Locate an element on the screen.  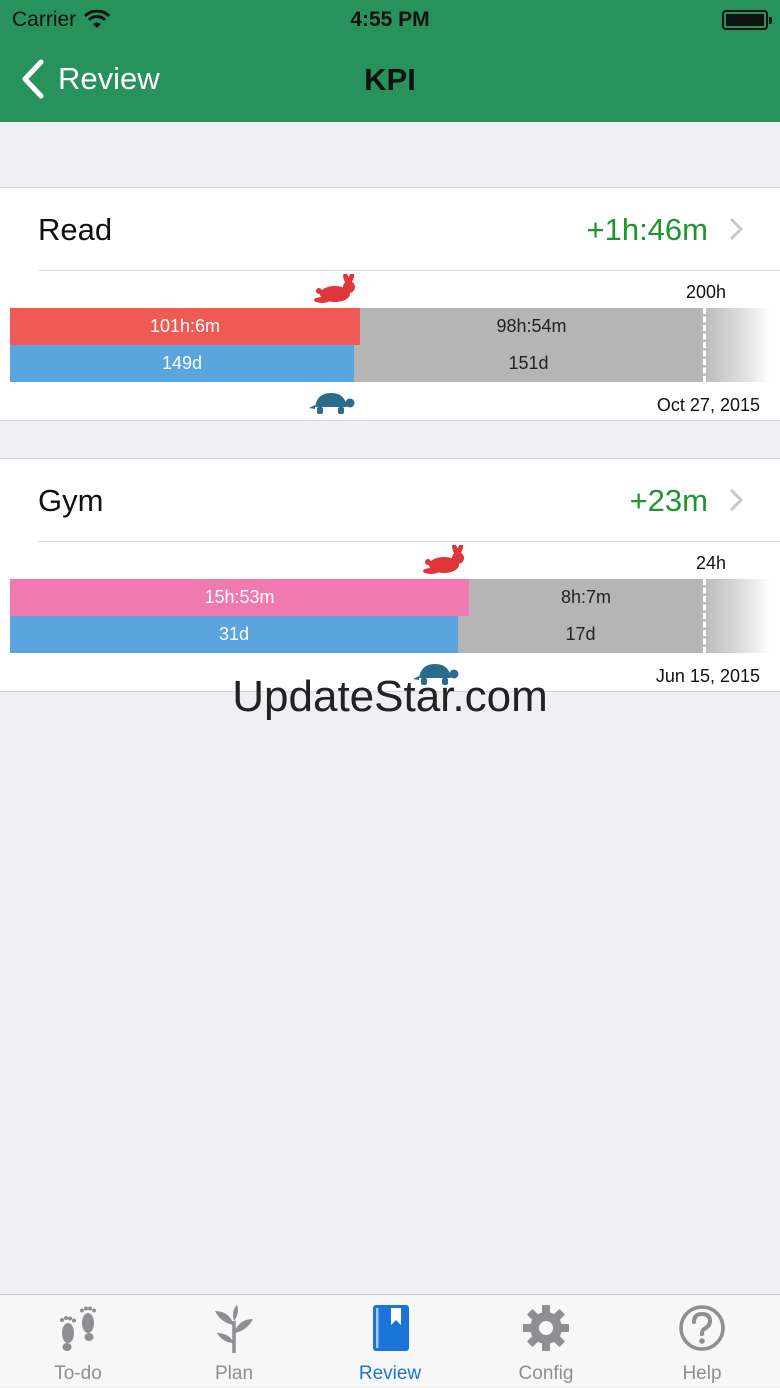
page-title: KPI is located at coordinates (390, 79).